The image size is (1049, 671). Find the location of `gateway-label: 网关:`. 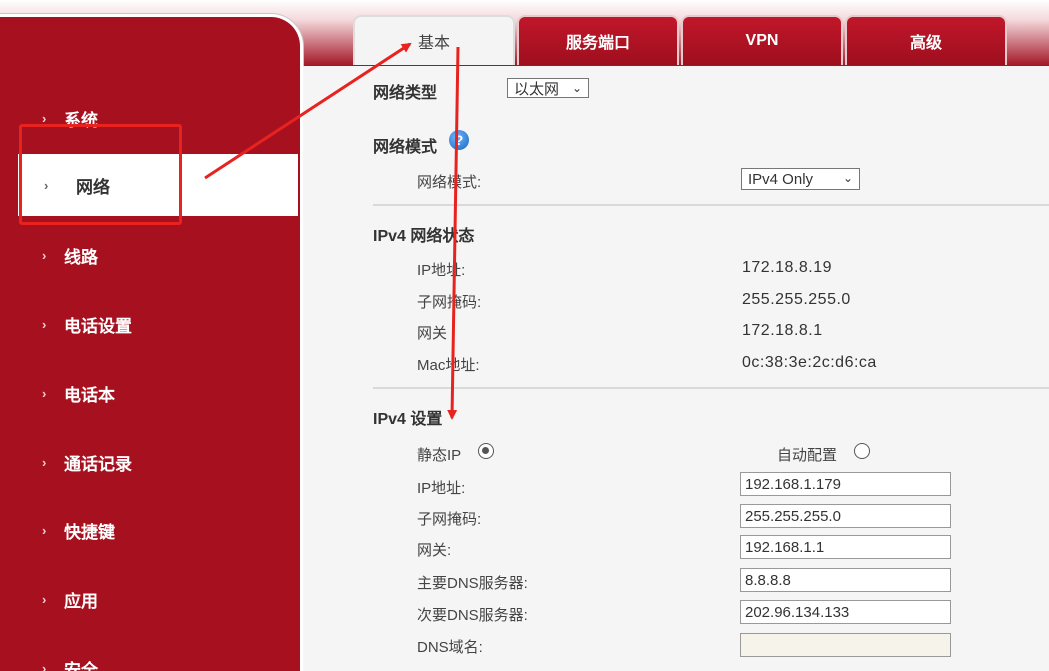

gateway-label: 网关: is located at coordinates (434, 550).